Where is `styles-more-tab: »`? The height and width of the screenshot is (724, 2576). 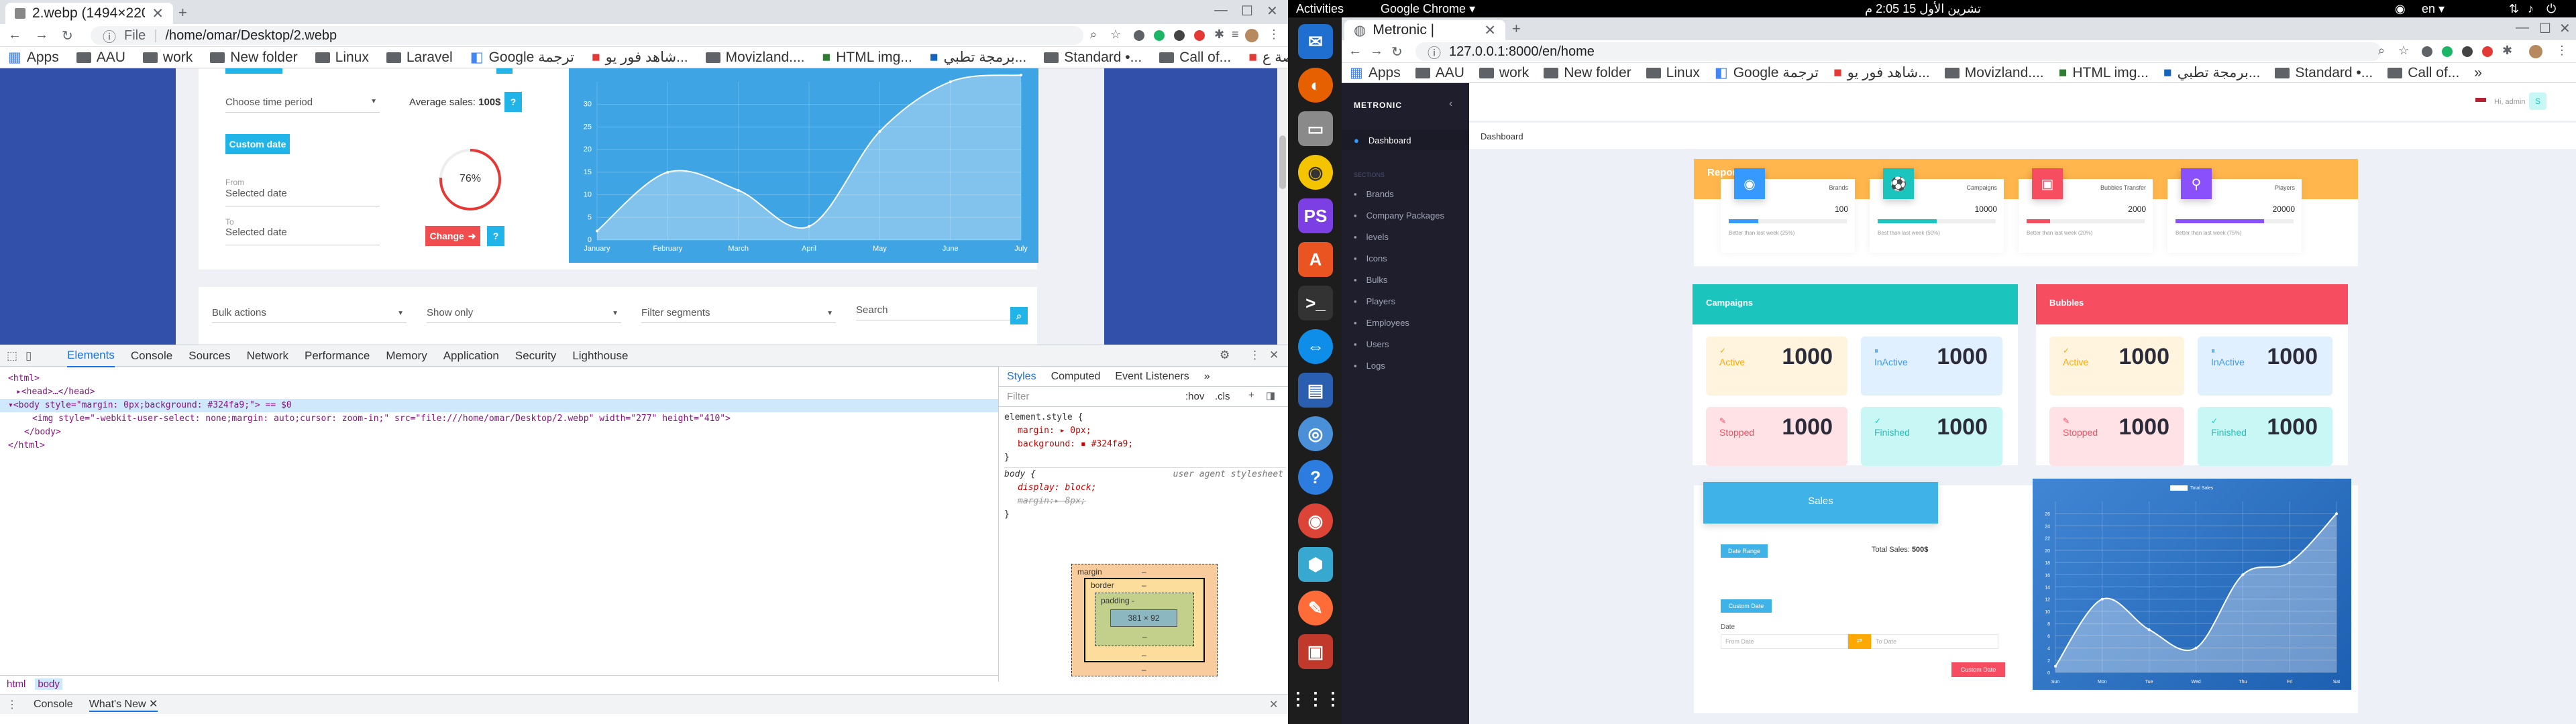 styles-more-tab: » is located at coordinates (1207, 377).